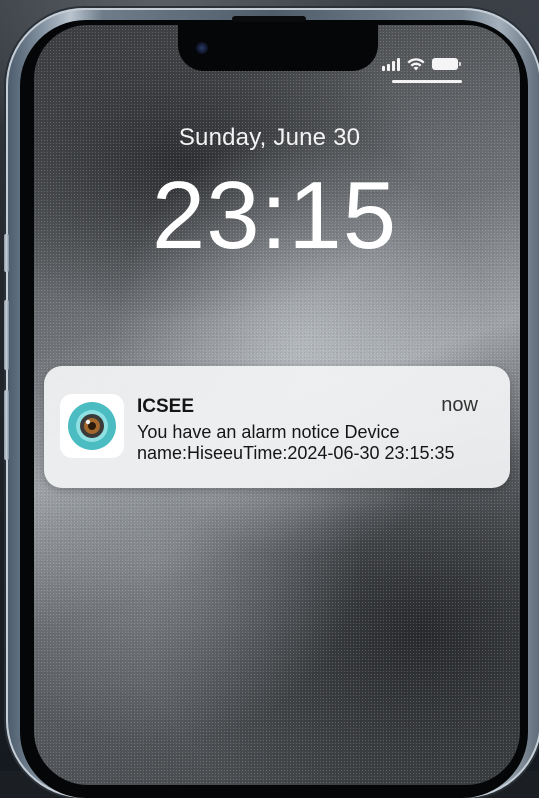 Image resolution: width=539 pixels, height=798 pixels. Describe the element at coordinates (268, 432) in the screenshot. I see `notification-message-line: You have an alarm notice Device` at that location.